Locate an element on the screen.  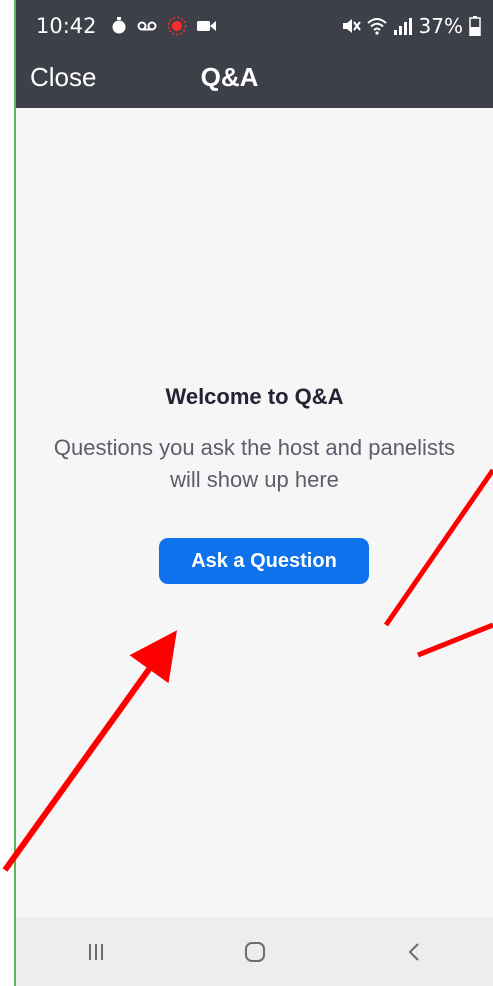
ask-question-button: Ask a Question is located at coordinates (264, 561).